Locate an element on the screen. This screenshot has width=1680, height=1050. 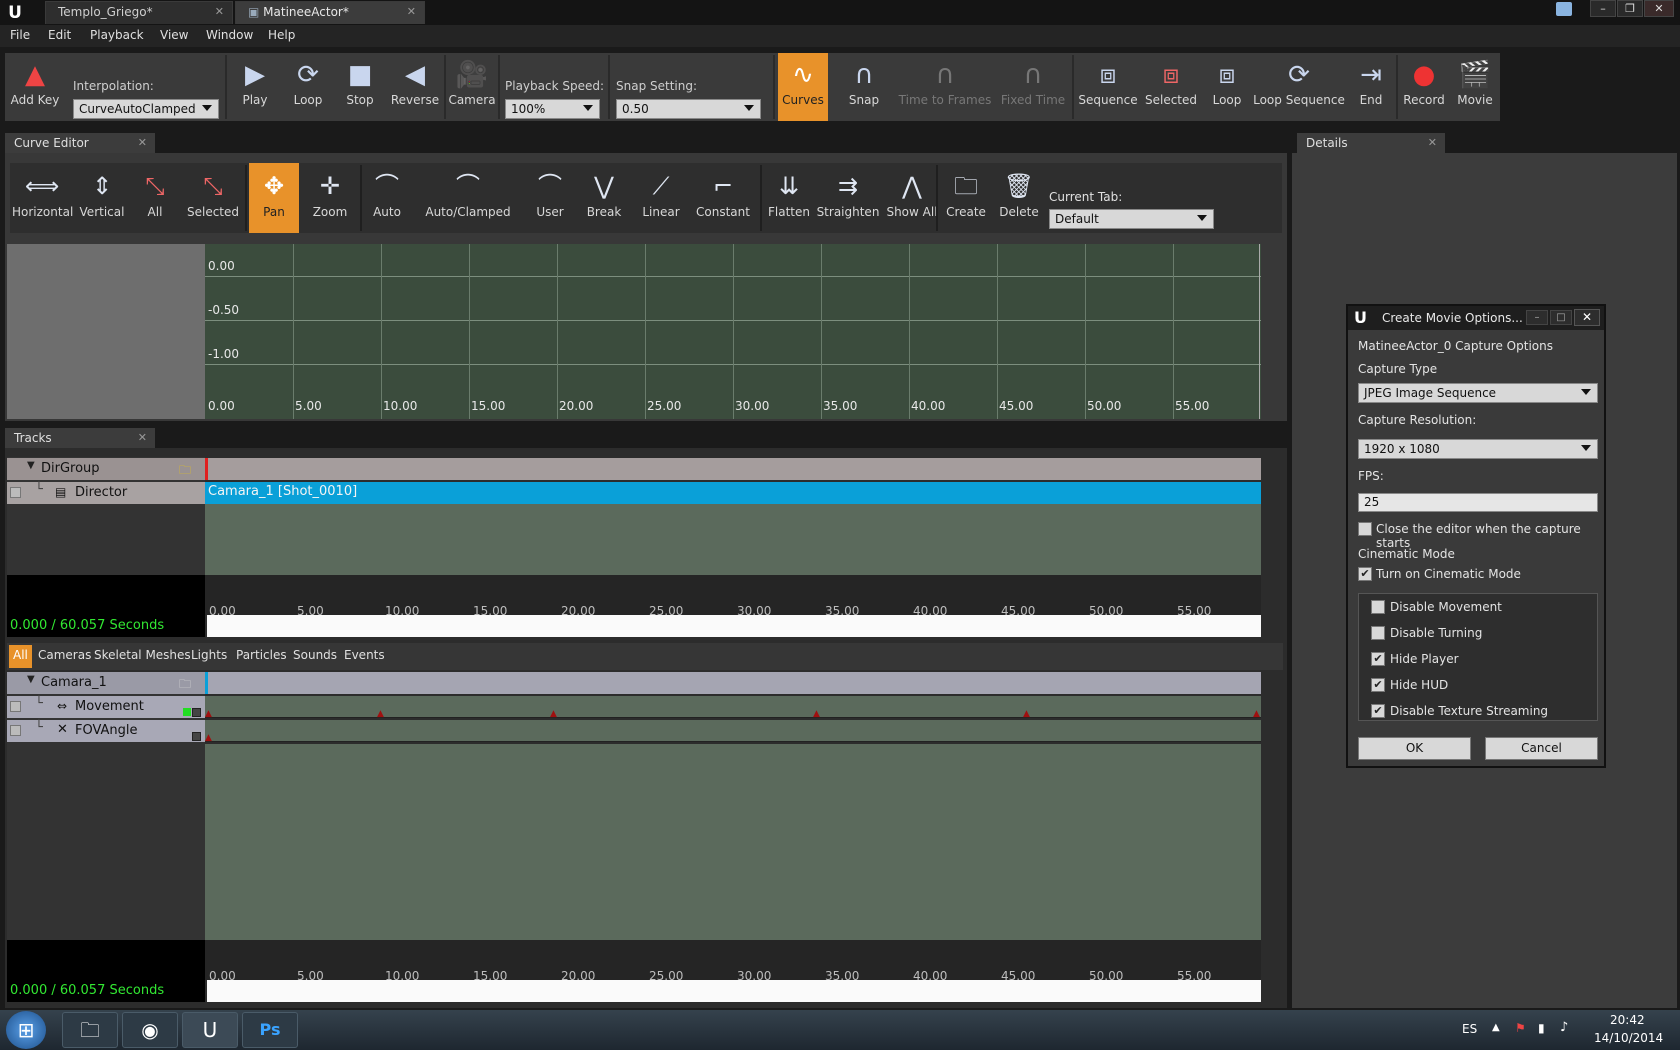
selected-button: ⧈ Selected is located at coordinates (1171, 87).